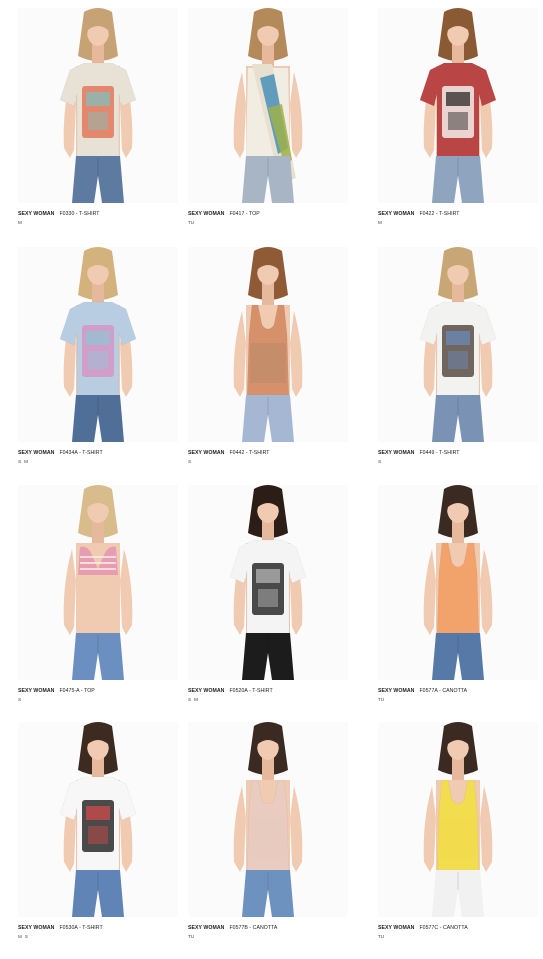 The width and height of the screenshot is (543, 959). I want to click on product-card: SEXY WOMAN F0422 - T-SHIRT M, so click(458, 126).